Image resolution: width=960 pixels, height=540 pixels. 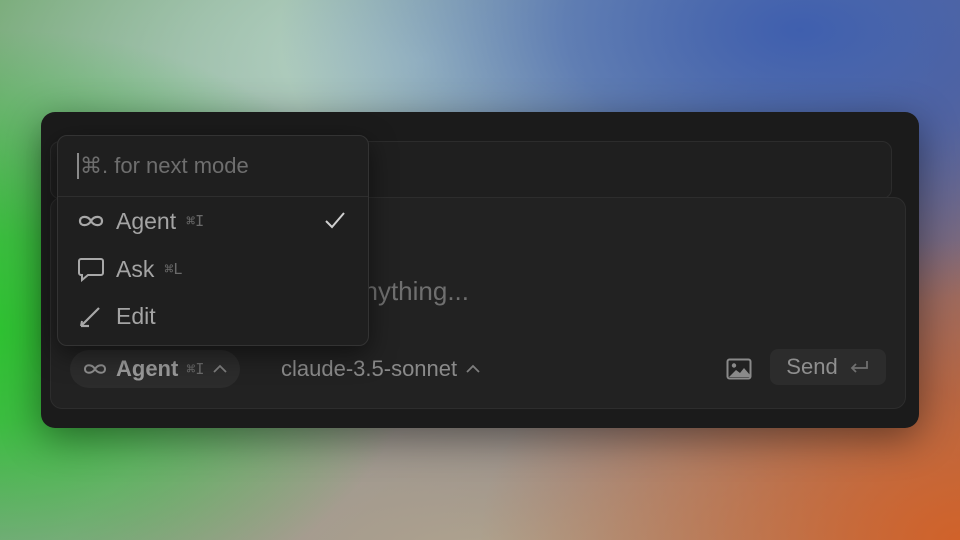 I want to click on image-icon, so click(x=739, y=369).